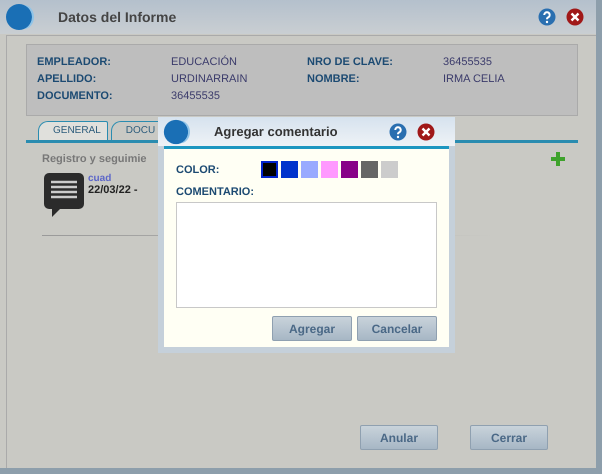 The width and height of the screenshot is (602, 474). What do you see at coordinates (334, 79) in the screenshot?
I see `field-label: NOMBRE:` at bounding box center [334, 79].